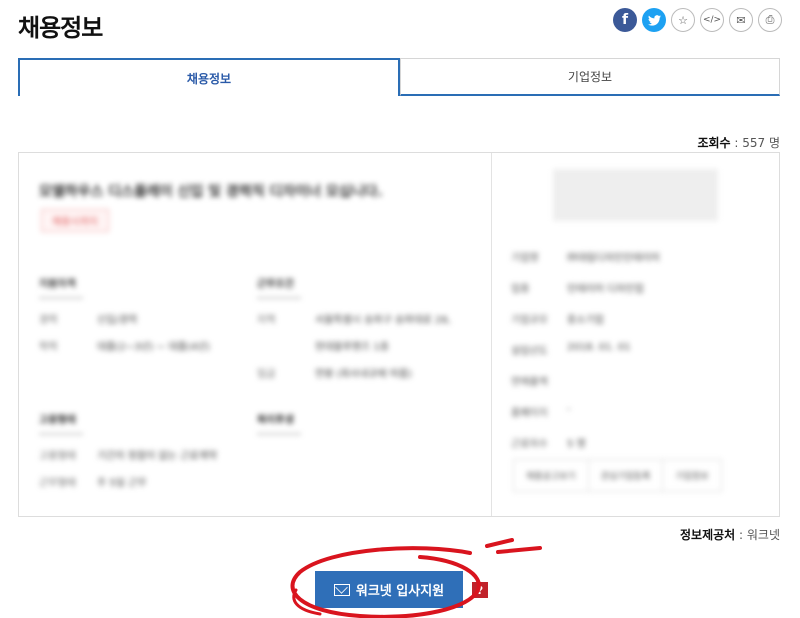 This screenshot has width=800, height=618. I want to click on row-key: 홈페이지, so click(529, 413).